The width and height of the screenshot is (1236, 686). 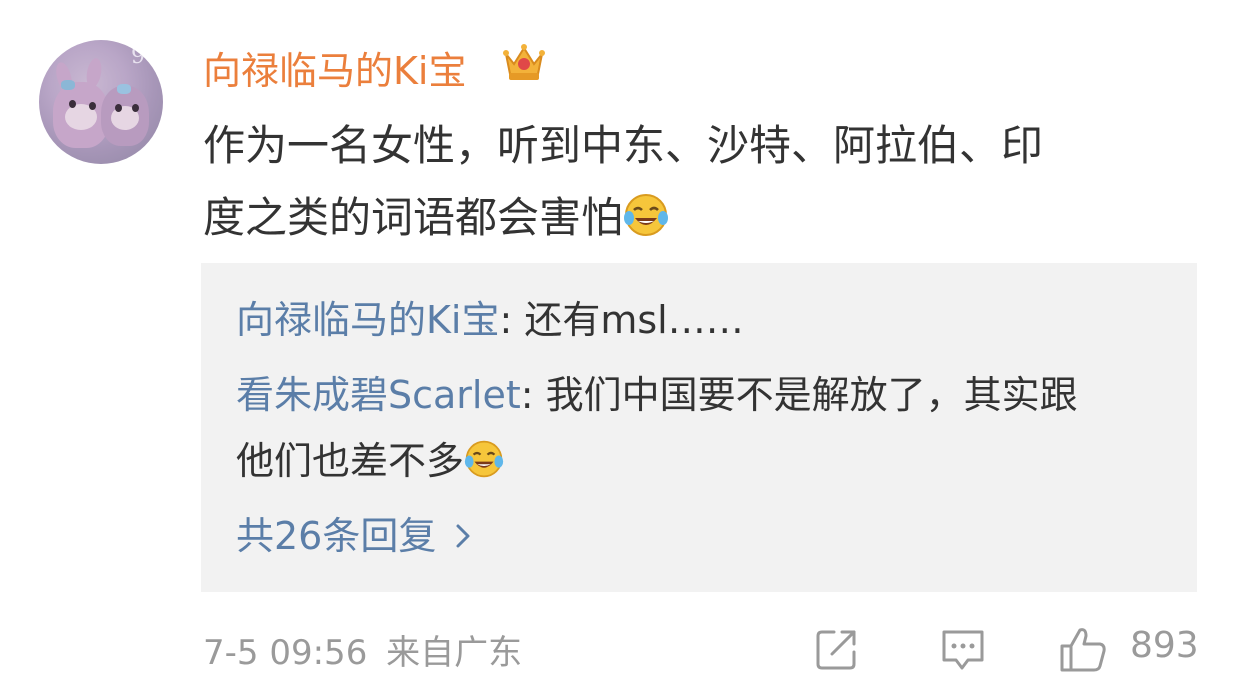 I want to click on post-content-line-2: 度之类的词语都会害怕, so click(x=698, y=218).